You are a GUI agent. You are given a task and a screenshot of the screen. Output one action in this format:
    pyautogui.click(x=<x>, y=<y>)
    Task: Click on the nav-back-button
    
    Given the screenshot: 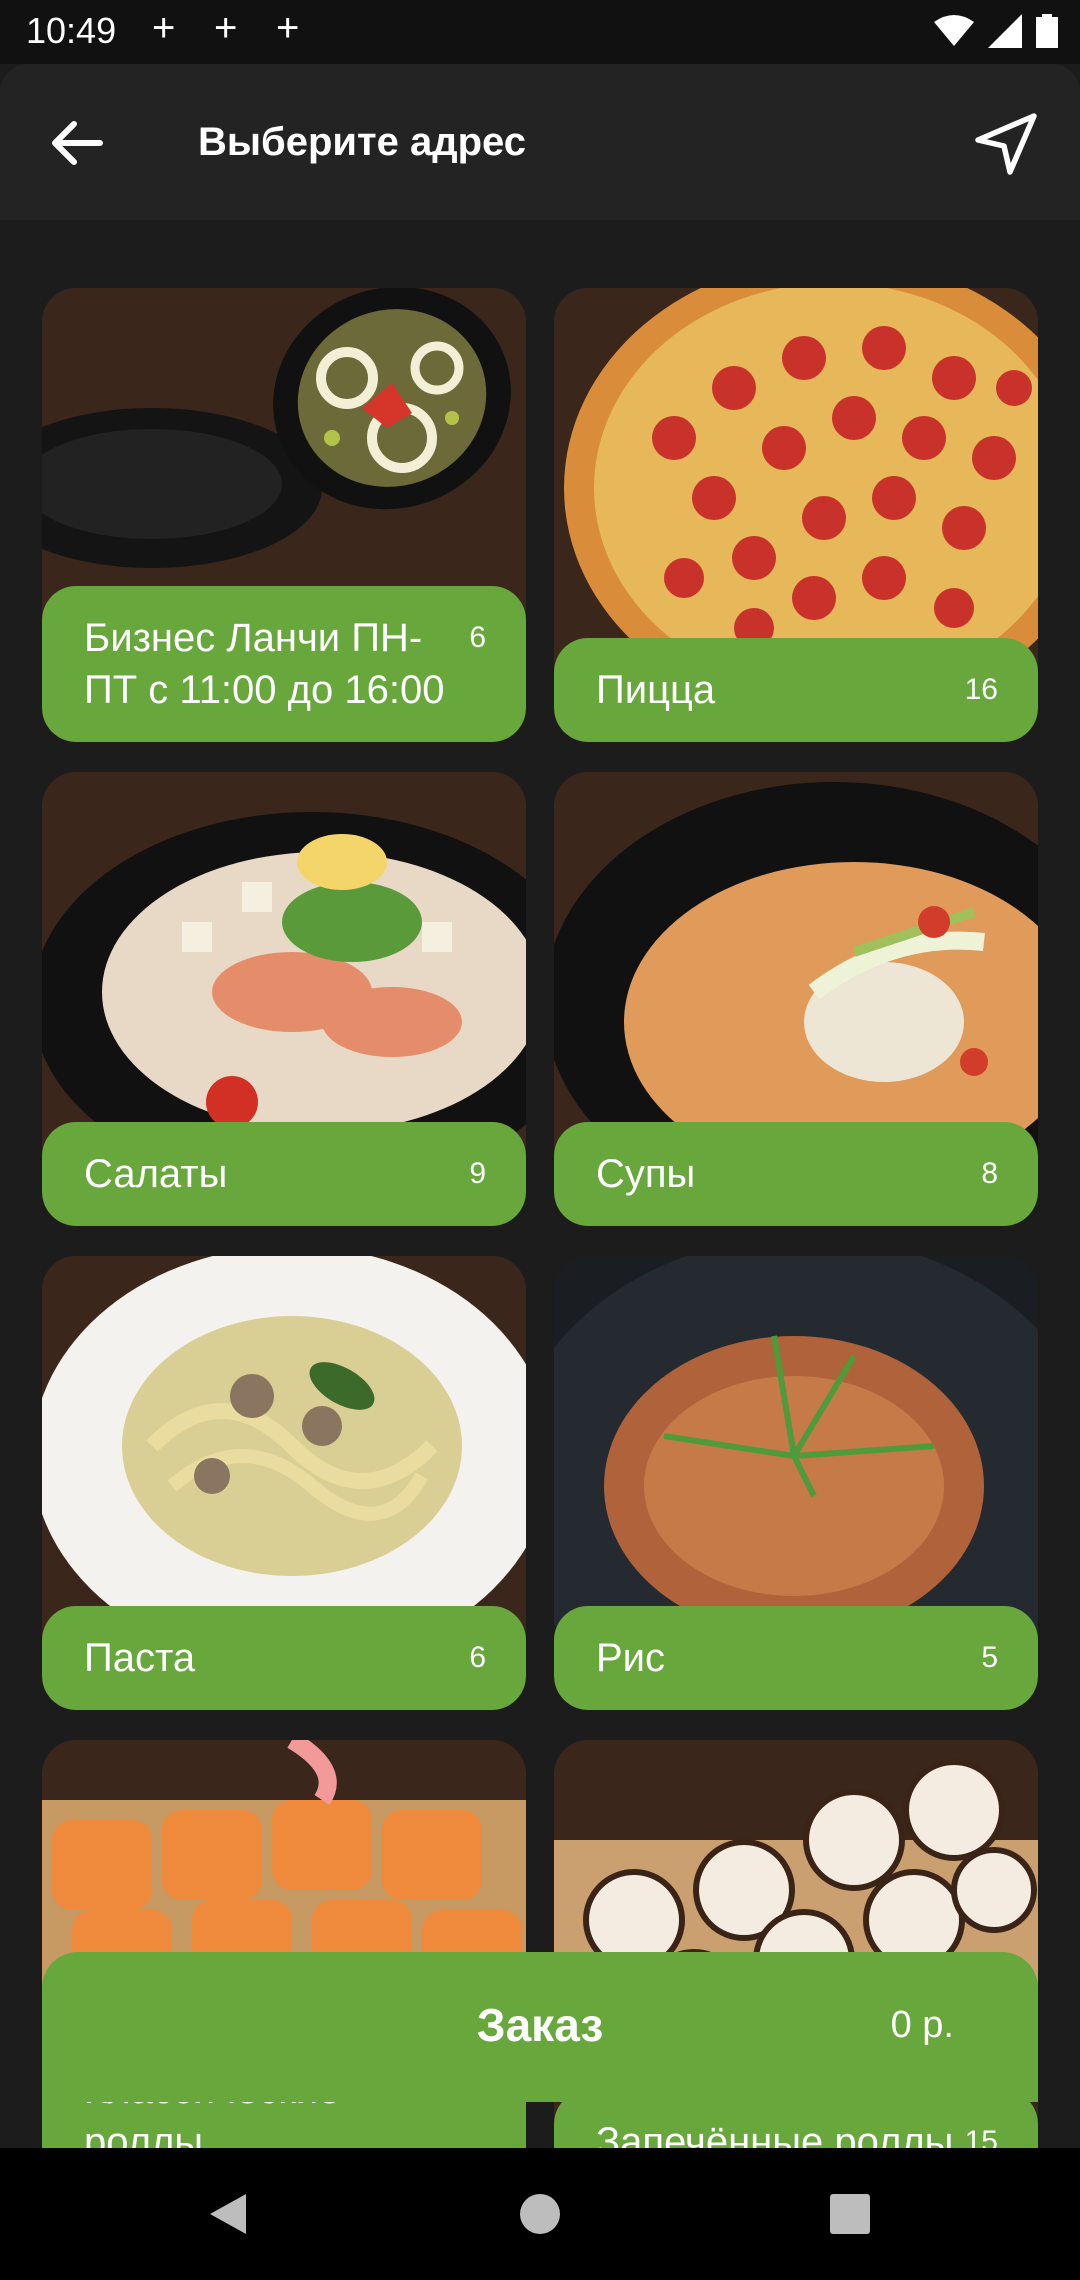 What is the action you would take?
    pyautogui.click(x=228, y=2214)
    